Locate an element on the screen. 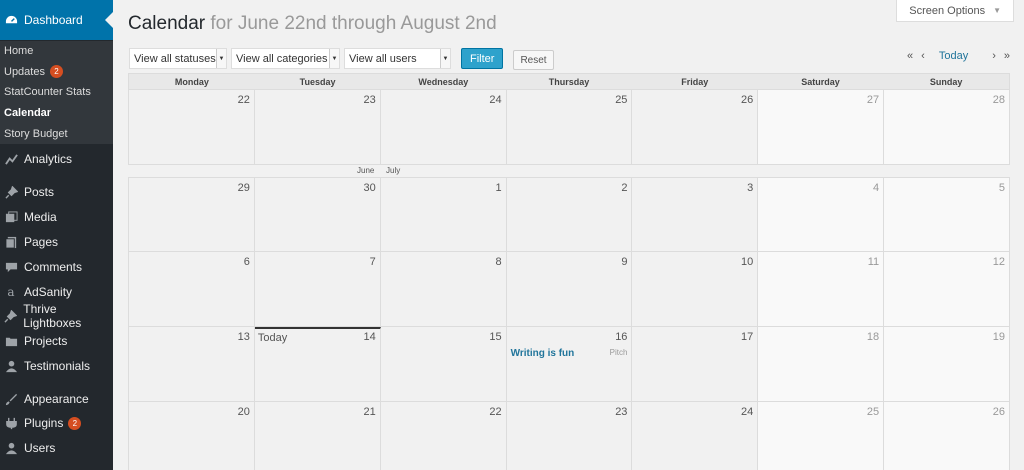 Image resolution: width=1024 pixels, height=470 pixels. calendar-week: 29 30 1 2 3 4 5 is located at coordinates (569, 214).